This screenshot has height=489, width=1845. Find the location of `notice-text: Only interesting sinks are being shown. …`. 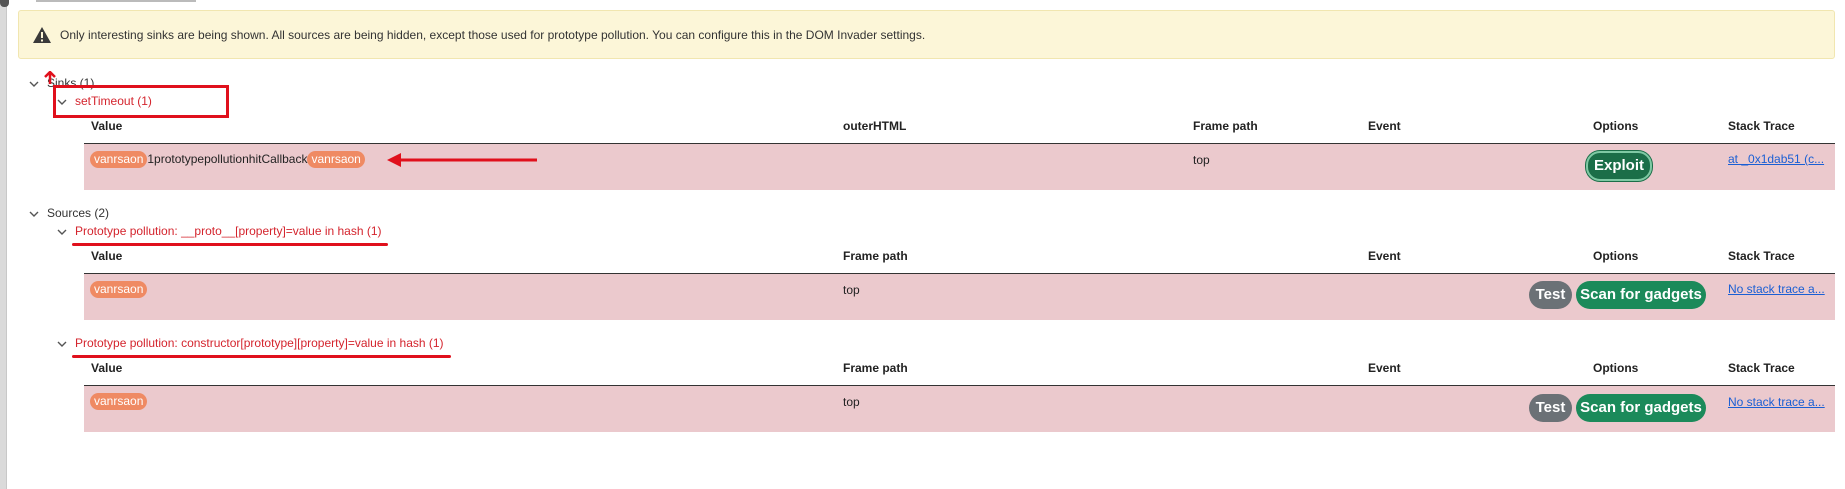

notice-text: Only interesting sinks are being shown. … is located at coordinates (493, 35).